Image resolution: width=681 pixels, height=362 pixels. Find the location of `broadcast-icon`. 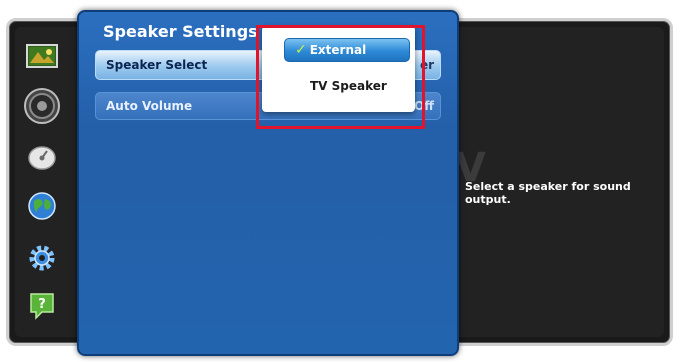

broadcast-icon is located at coordinates (42, 158).